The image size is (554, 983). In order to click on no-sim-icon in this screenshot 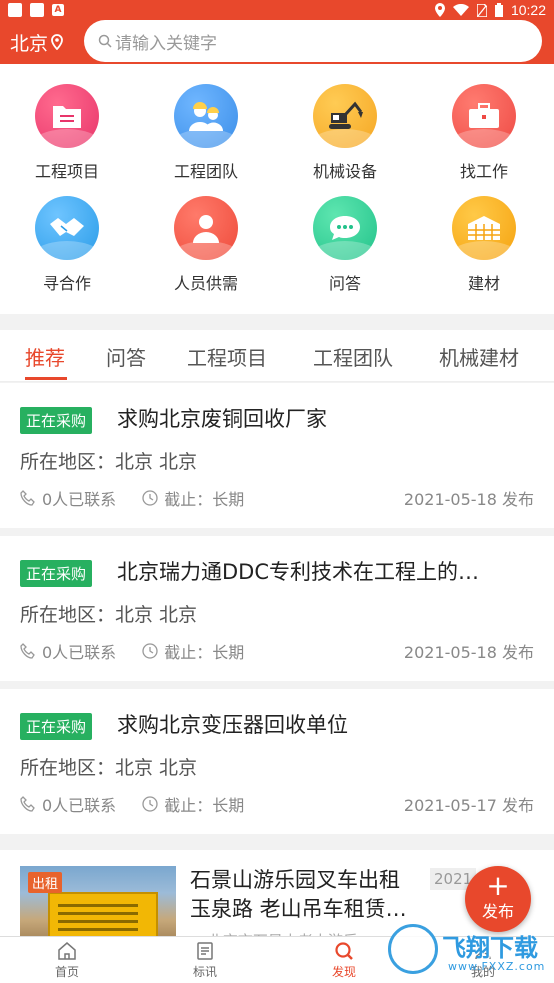, I will do `click(481, 10)`.